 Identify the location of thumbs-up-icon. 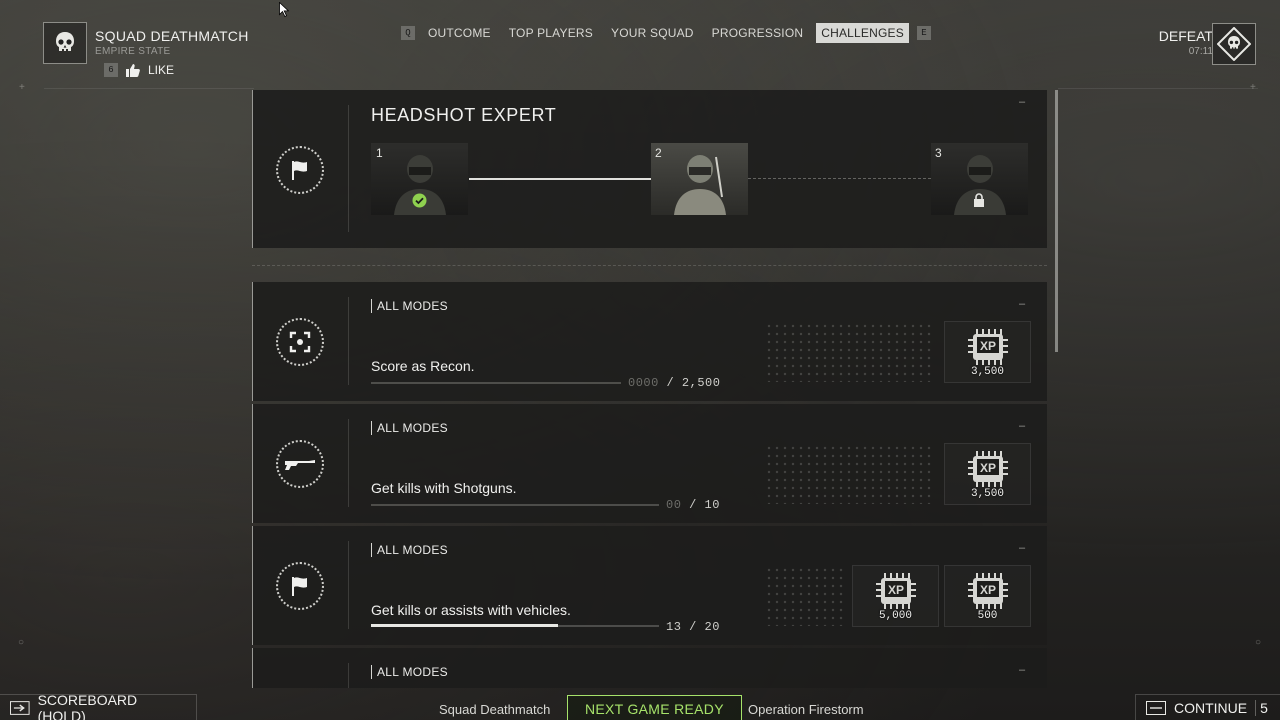
(133, 70).